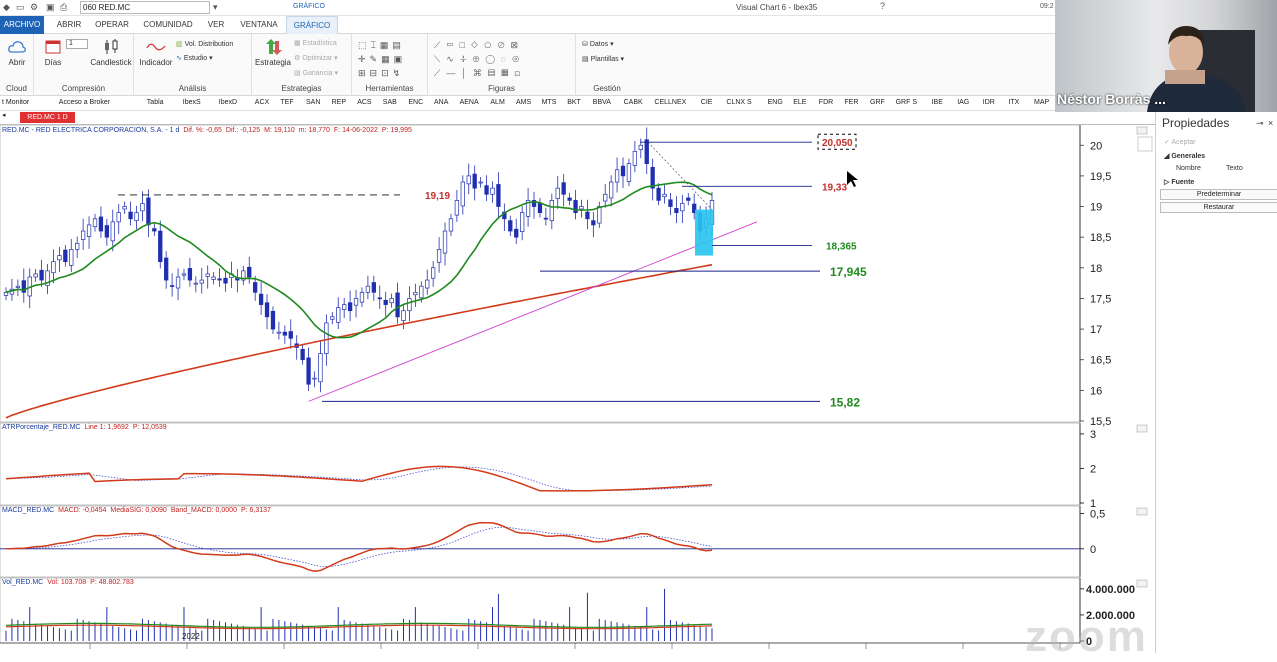  What do you see at coordinates (963, 102) in the screenshot?
I see `symbol-iag: IAG` at bounding box center [963, 102].